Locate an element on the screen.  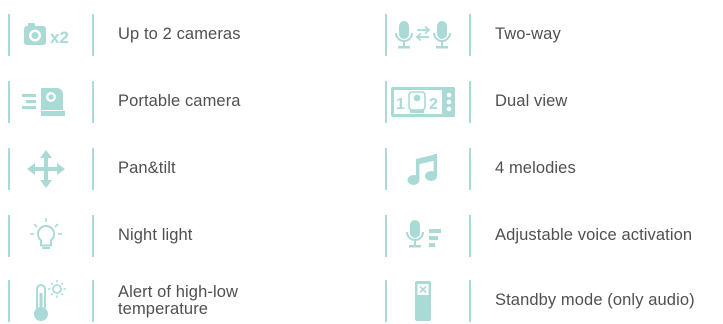
two-way-microphones-icon is located at coordinates (423, 35).